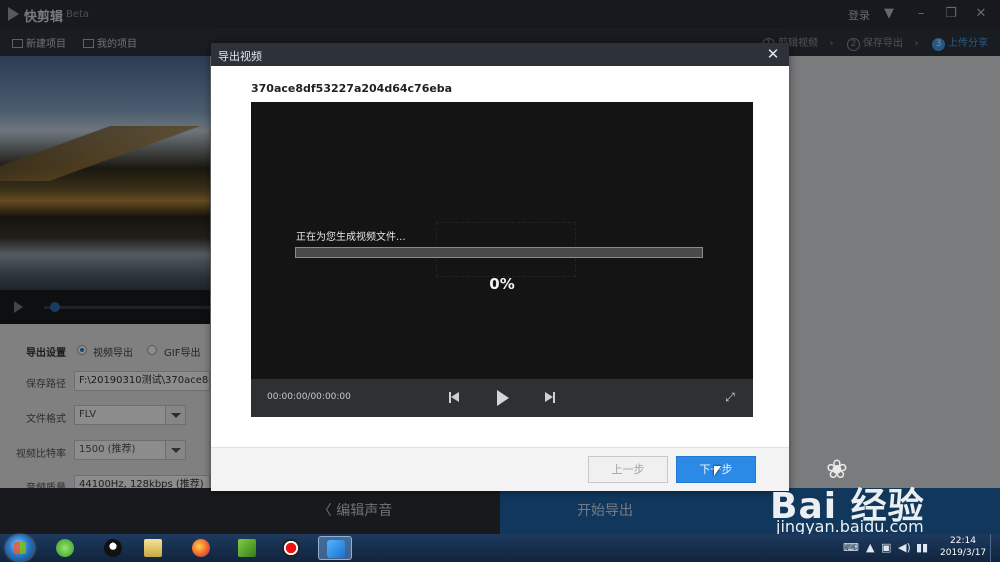  I want to click on export-progress-bar, so click(499, 252).